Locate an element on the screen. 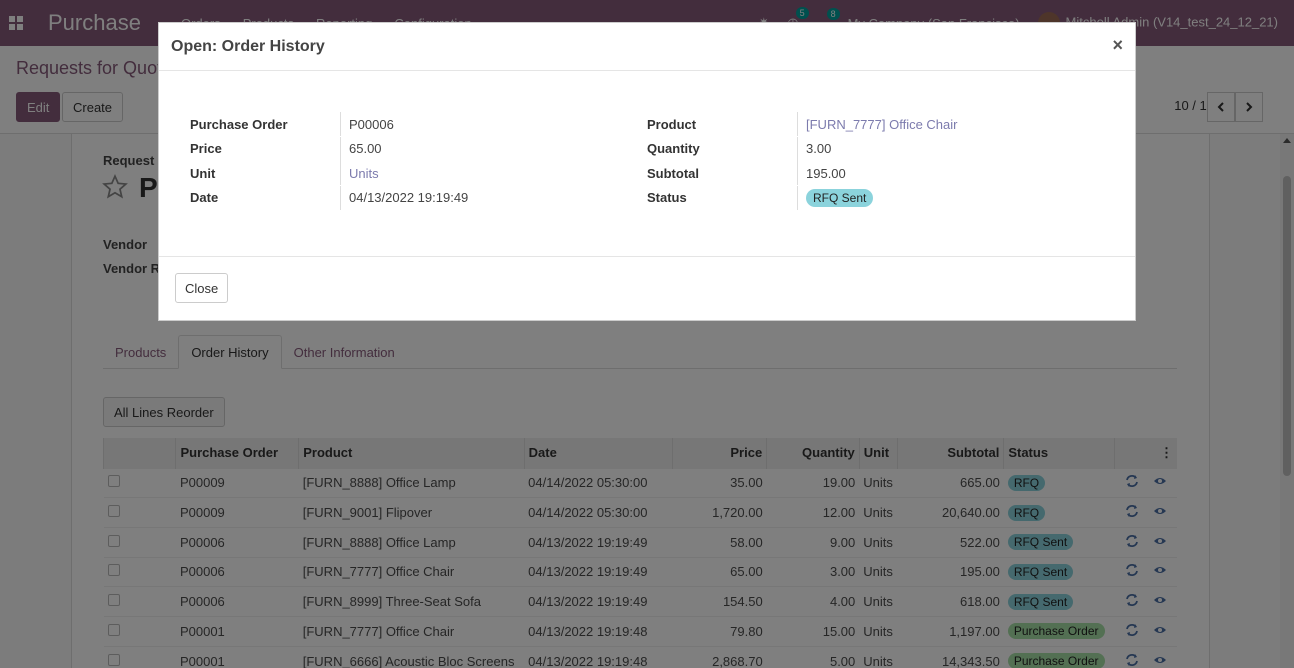  close-button: Close is located at coordinates (202, 288).